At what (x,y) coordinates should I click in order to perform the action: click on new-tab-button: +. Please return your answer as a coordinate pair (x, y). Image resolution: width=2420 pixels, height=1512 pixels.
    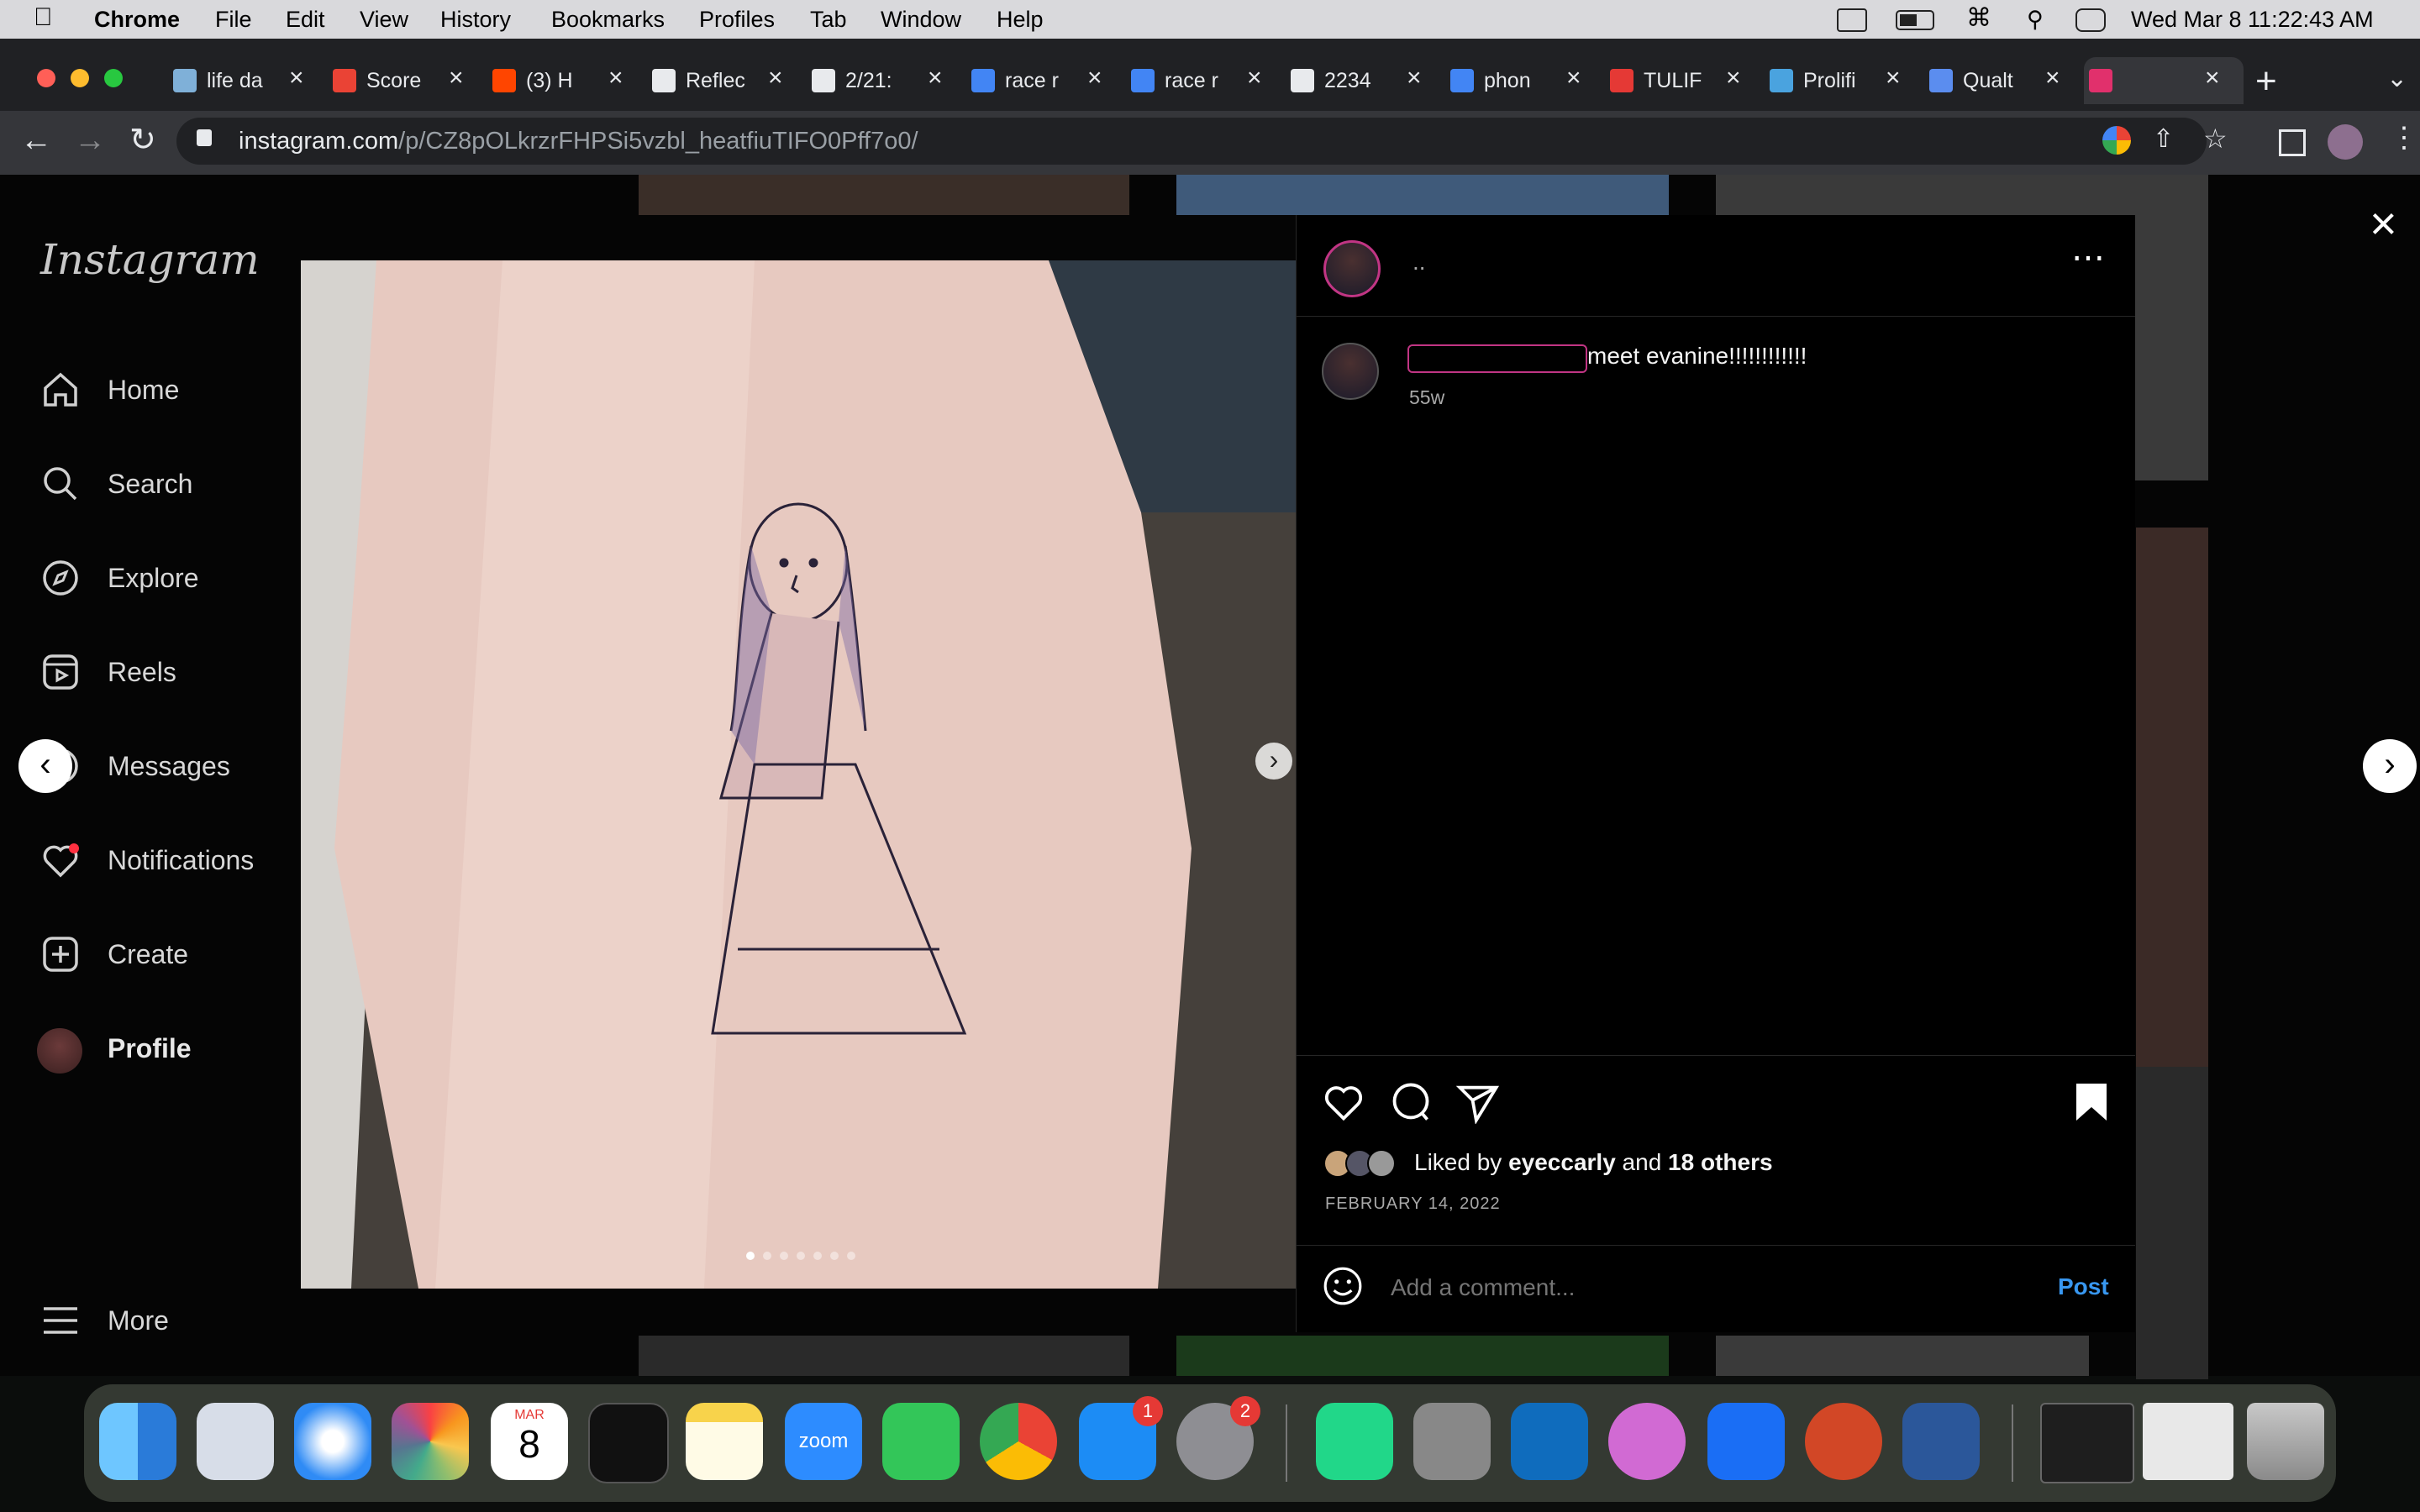
    Looking at the image, I should click on (2266, 81).